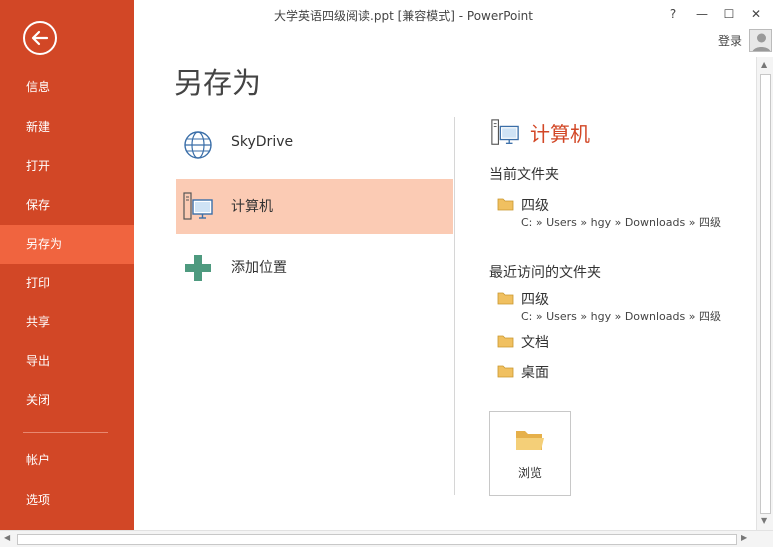 The height and width of the screenshot is (547, 773). What do you see at coordinates (314, 144) in the screenshot?
I see `place-skydrive: SkyDrive` at bounding box center [314, 144].